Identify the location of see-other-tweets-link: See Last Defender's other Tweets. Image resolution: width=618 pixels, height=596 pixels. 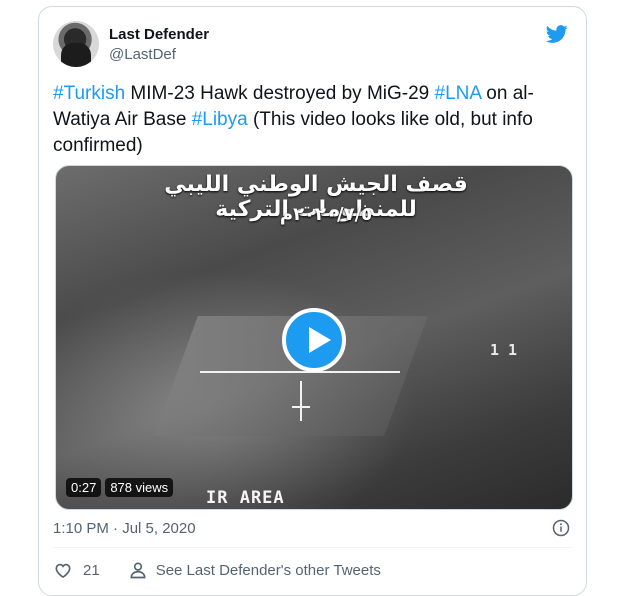
(268, 570).